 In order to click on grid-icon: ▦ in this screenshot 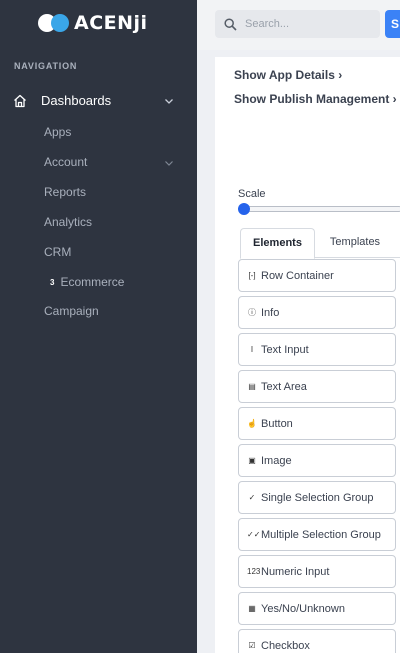, I will do `click(252, 608)`.